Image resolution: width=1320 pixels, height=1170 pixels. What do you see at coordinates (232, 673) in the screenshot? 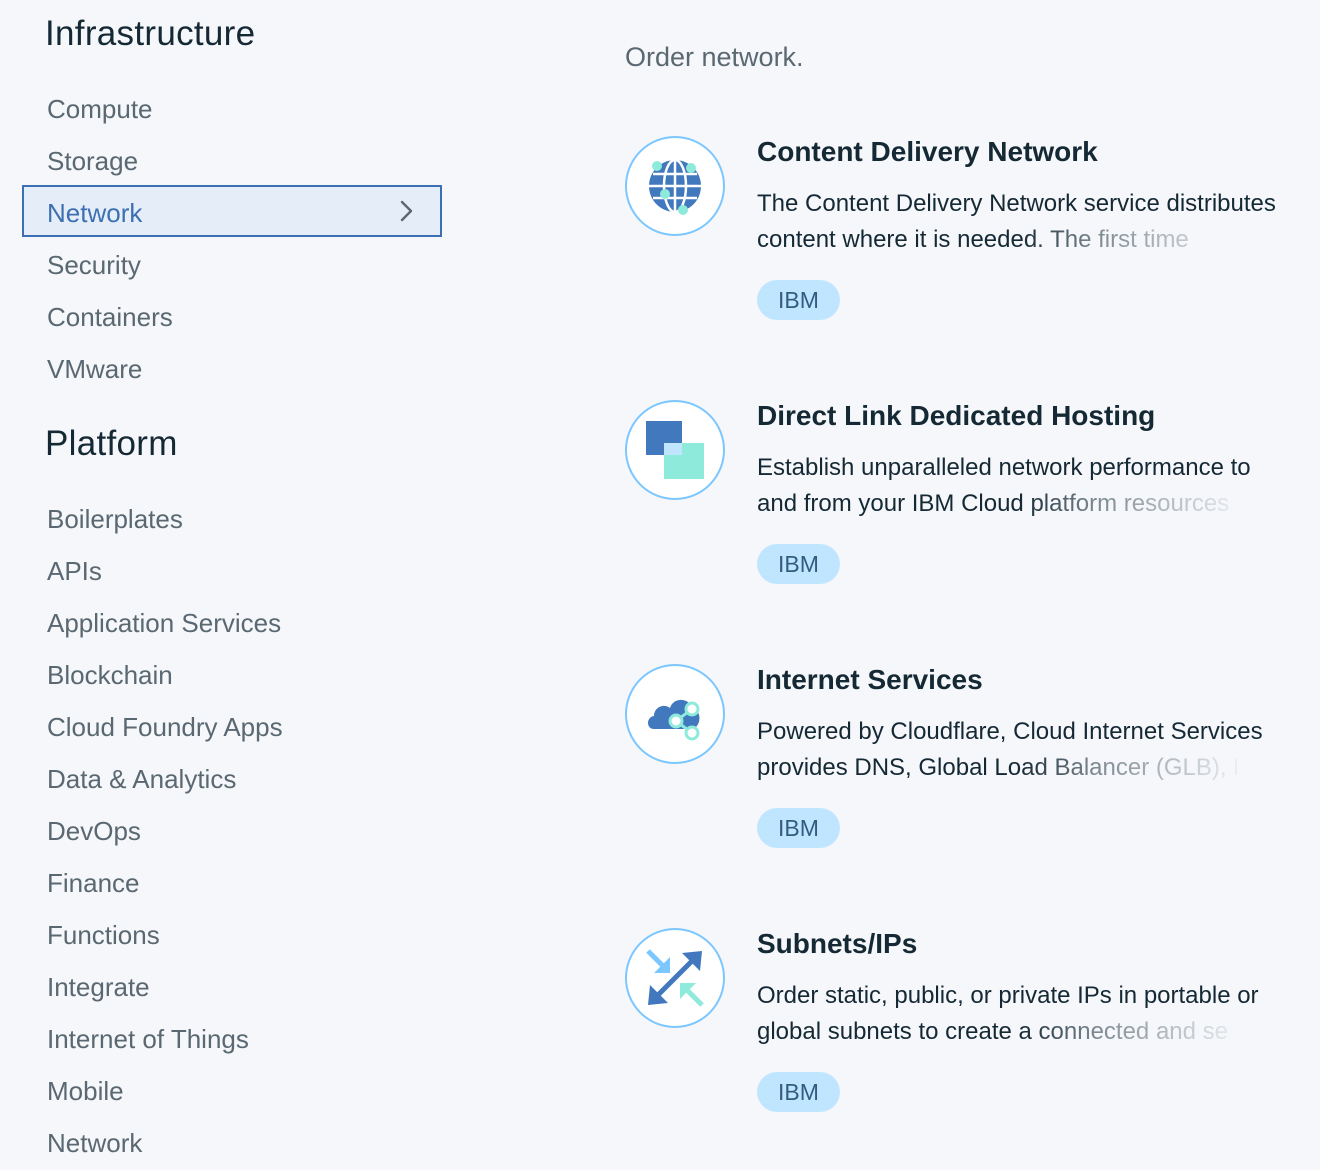
I see `sidebar-item-blockchain: Blockchain` at bounding box center [232, 673].